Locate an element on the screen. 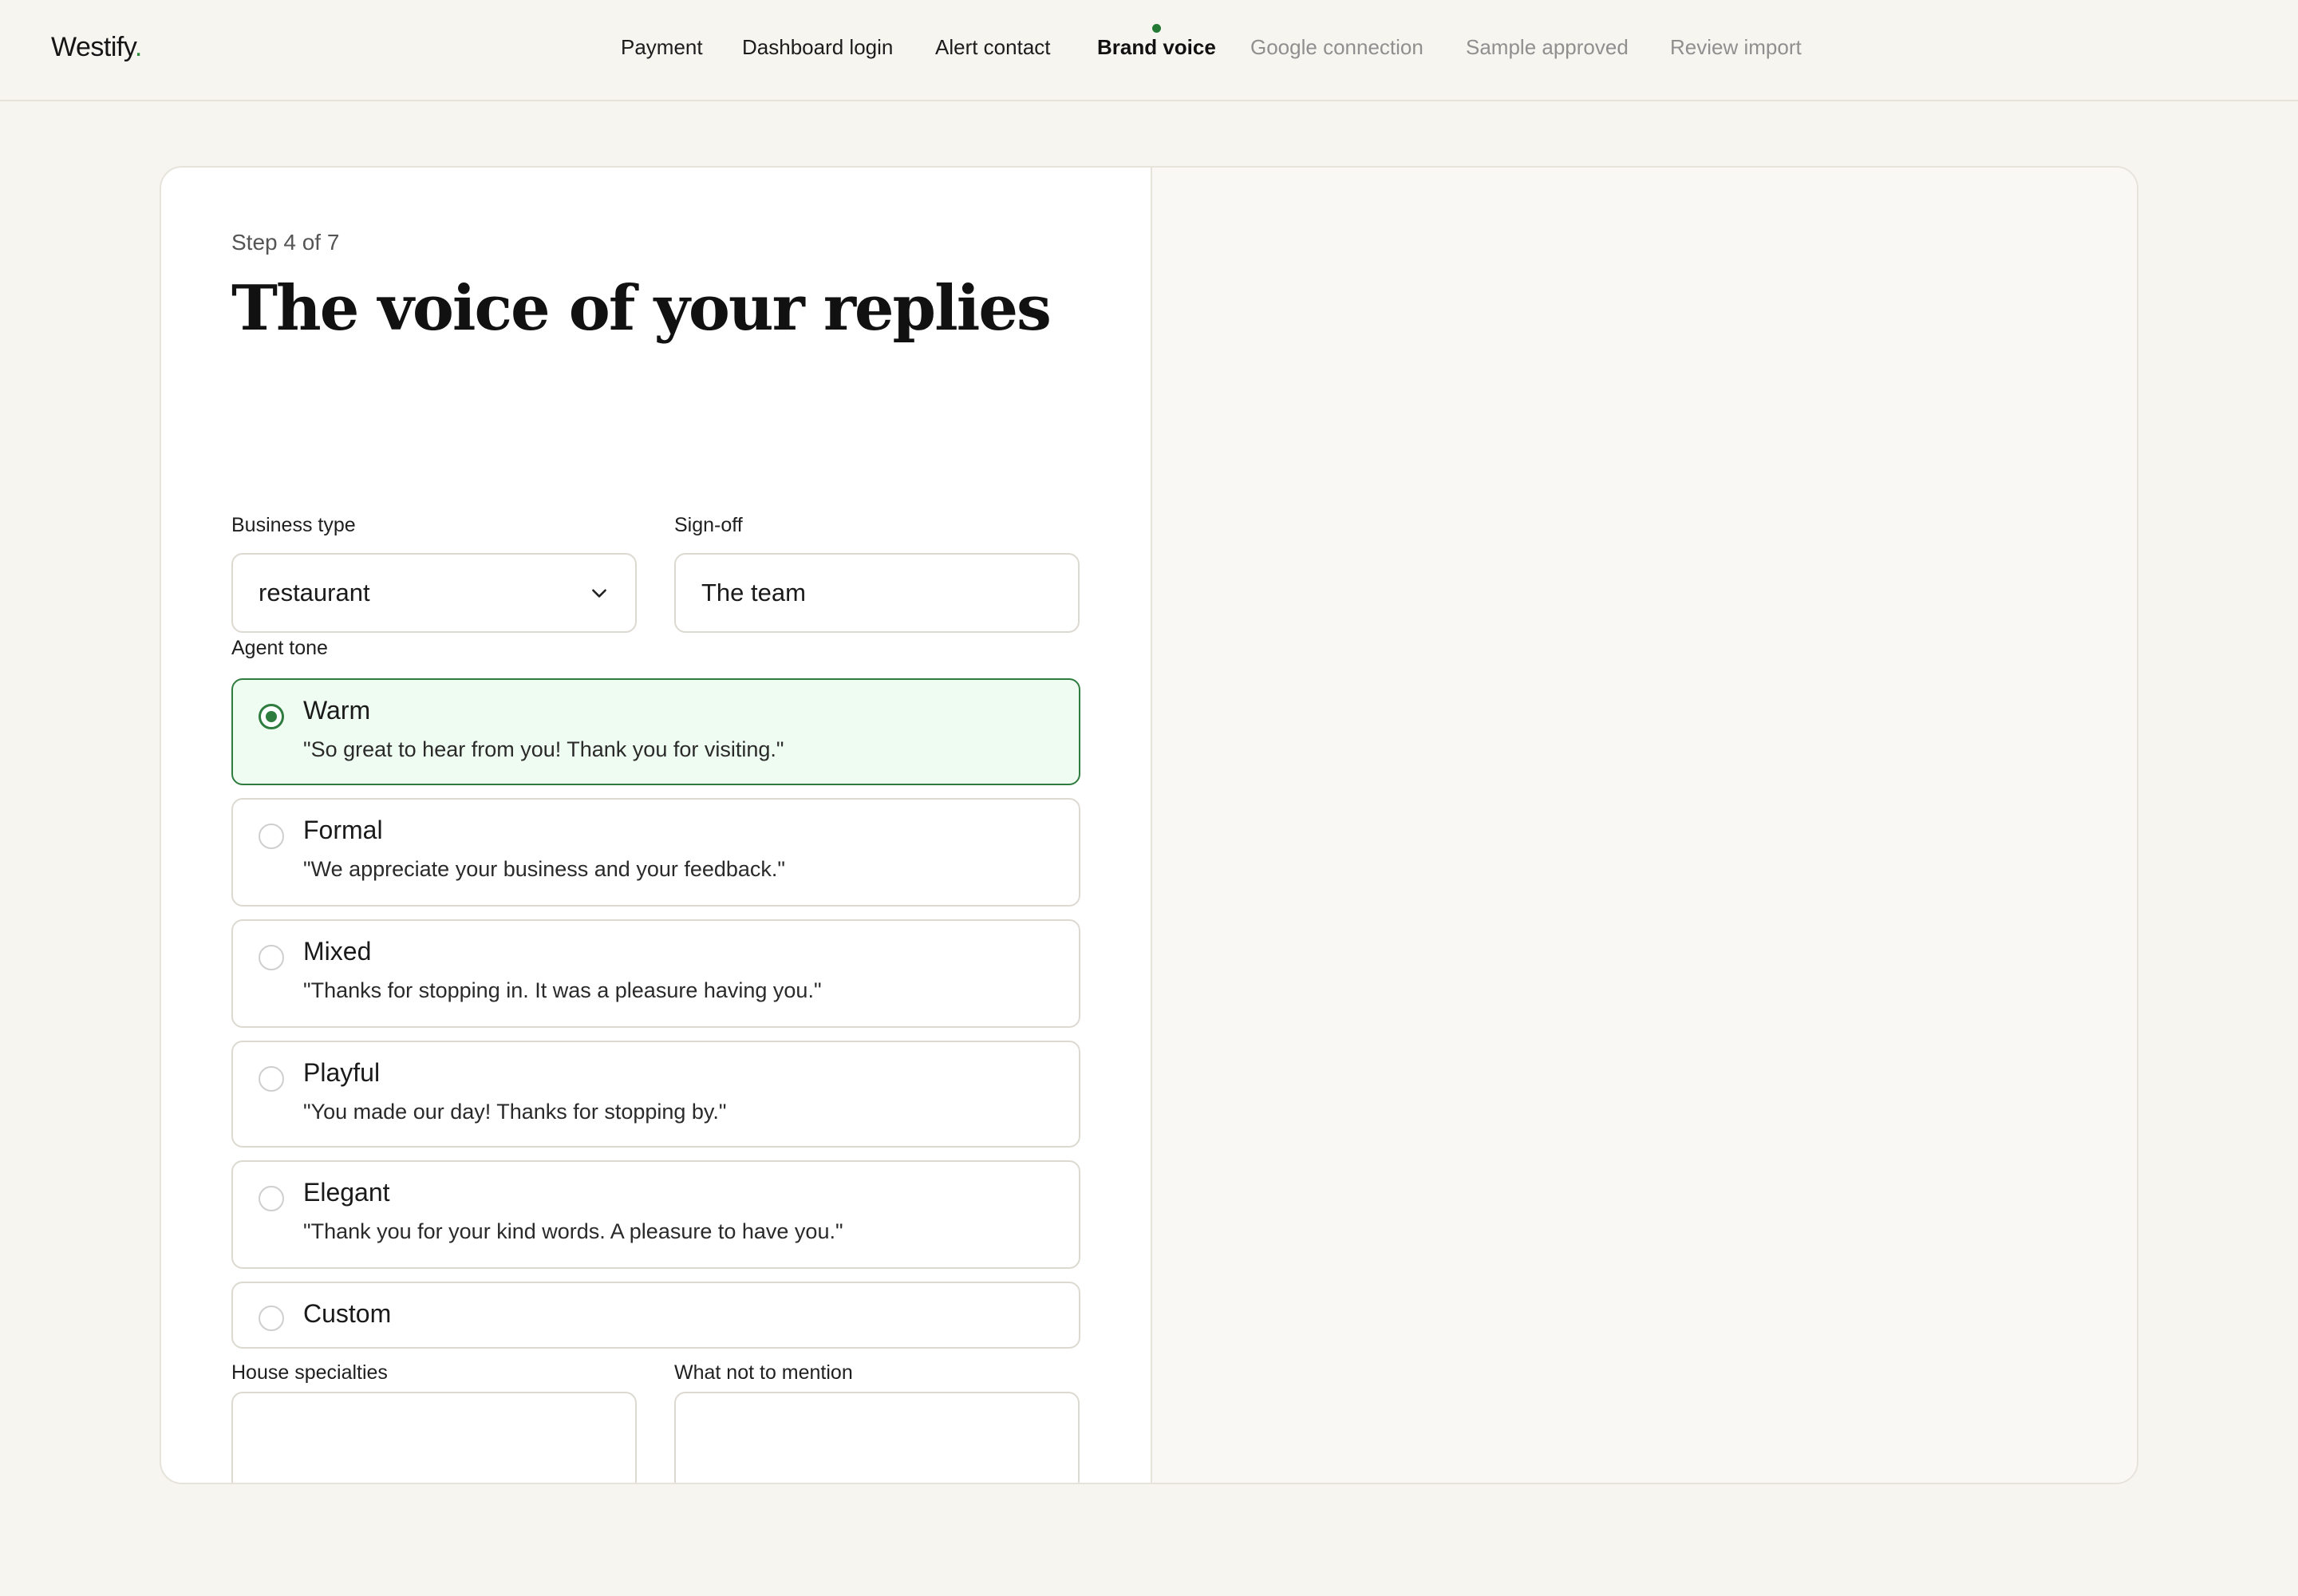 This screenshot has height=1596, width=2298. business-type-label: Business type is located at coordinates (294, 525).